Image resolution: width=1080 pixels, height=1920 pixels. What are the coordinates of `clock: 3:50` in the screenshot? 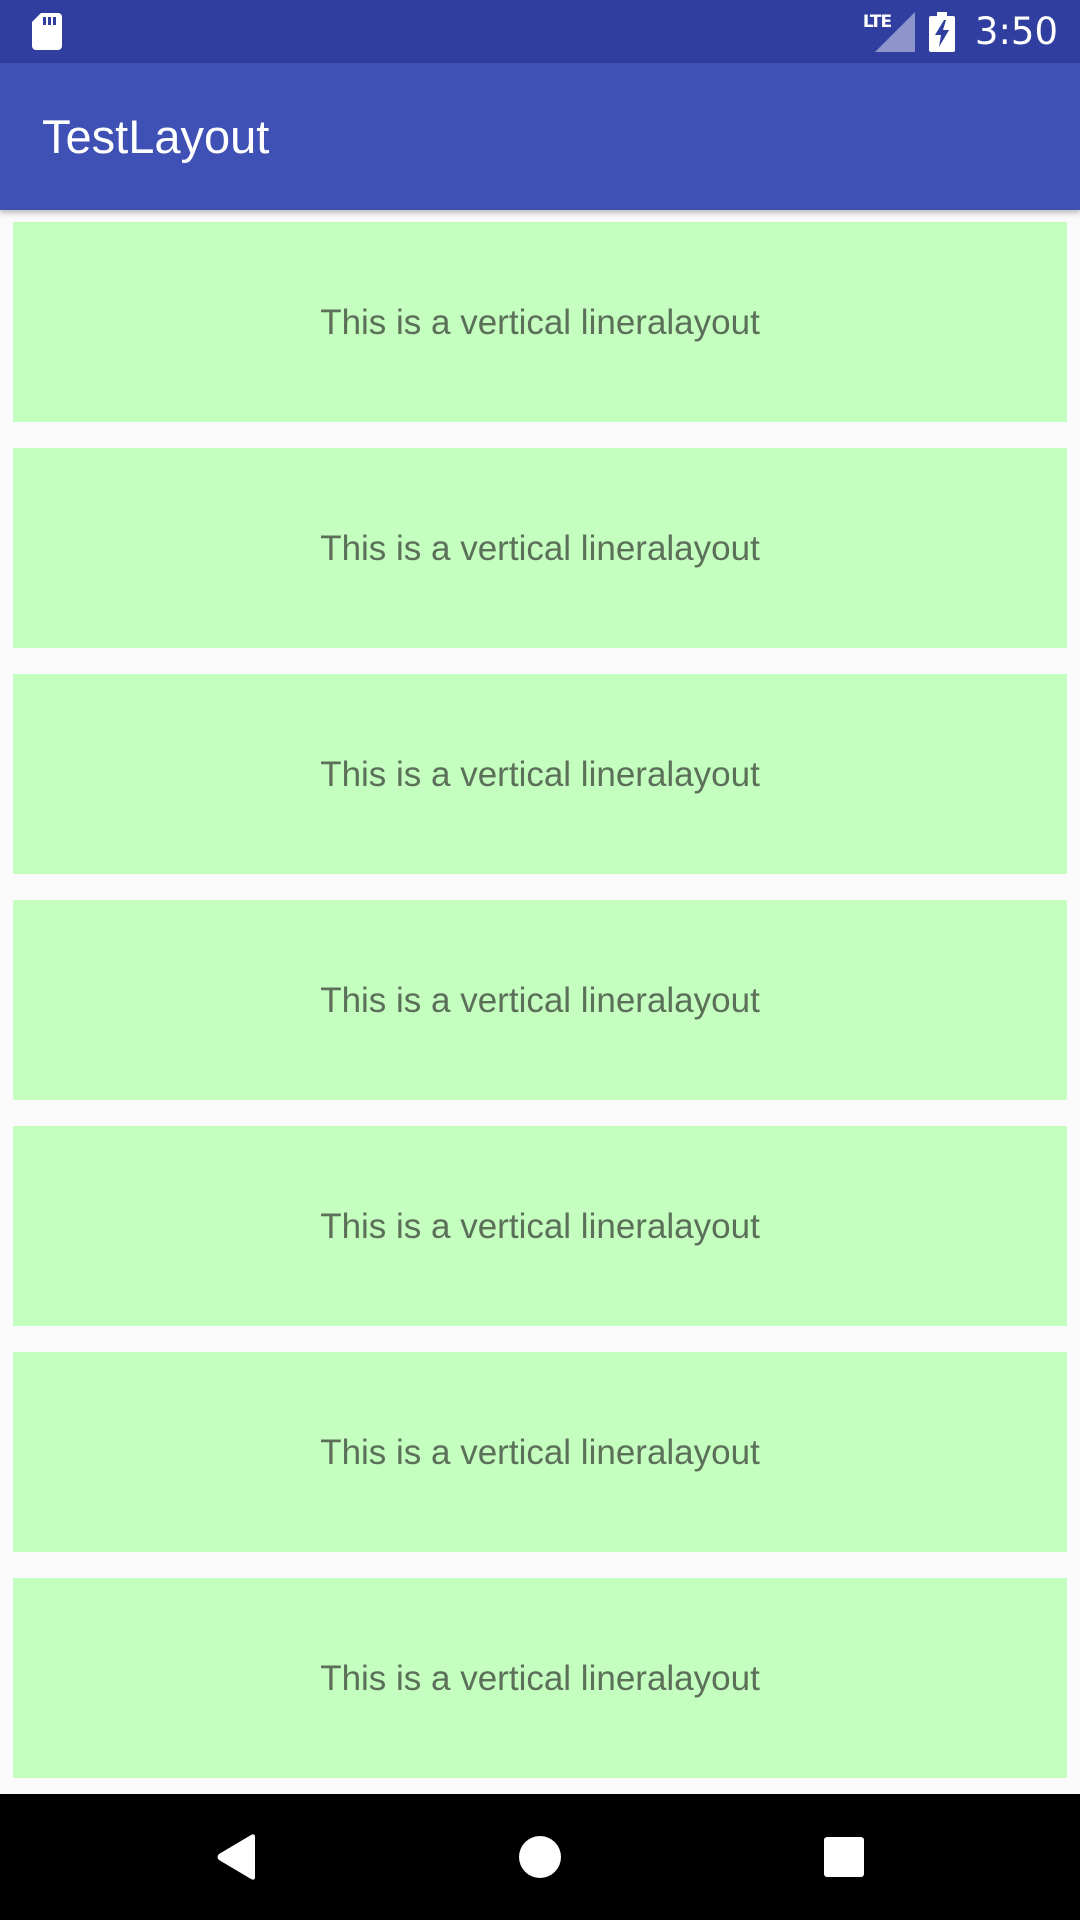 It's located at (1016, 31).